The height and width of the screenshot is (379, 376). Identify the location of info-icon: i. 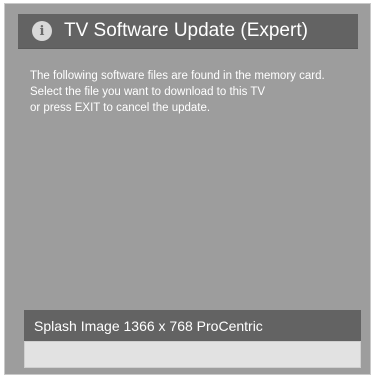
(42, 31).